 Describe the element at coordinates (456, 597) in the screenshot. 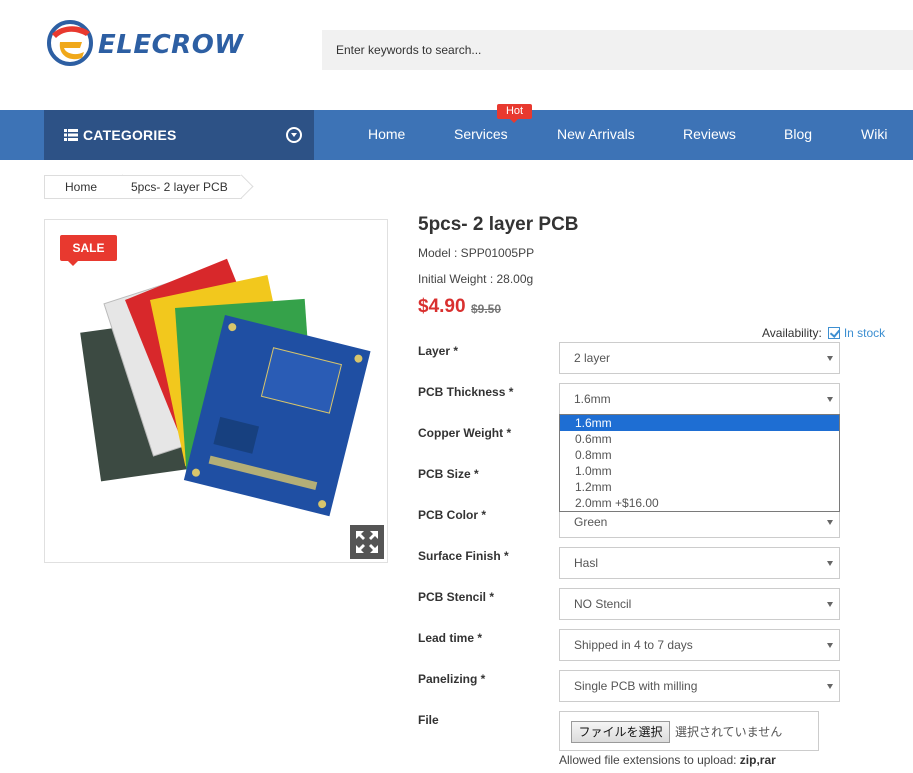

I see `option-label-stencil: PCB Stencil *` at that location.